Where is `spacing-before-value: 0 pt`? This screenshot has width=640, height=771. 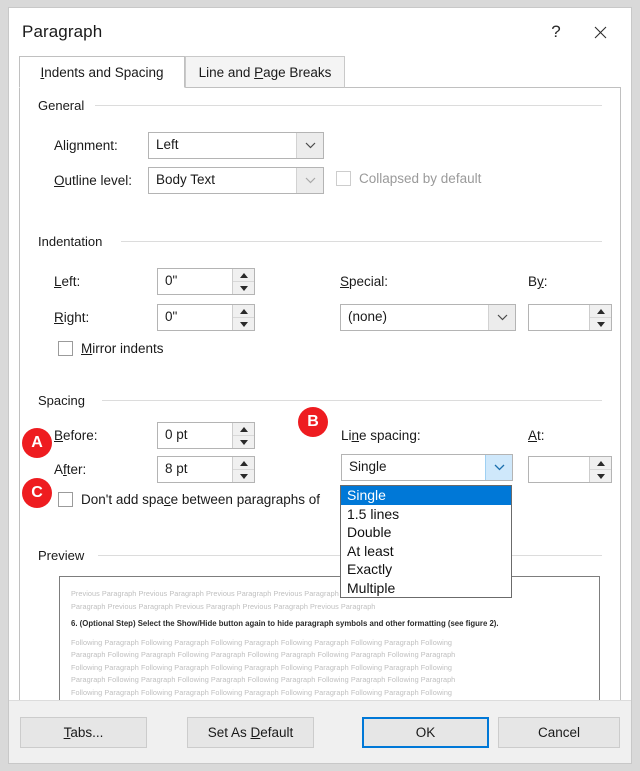
spacing-before-value: 0 pt is located at coordinates (176, 434).